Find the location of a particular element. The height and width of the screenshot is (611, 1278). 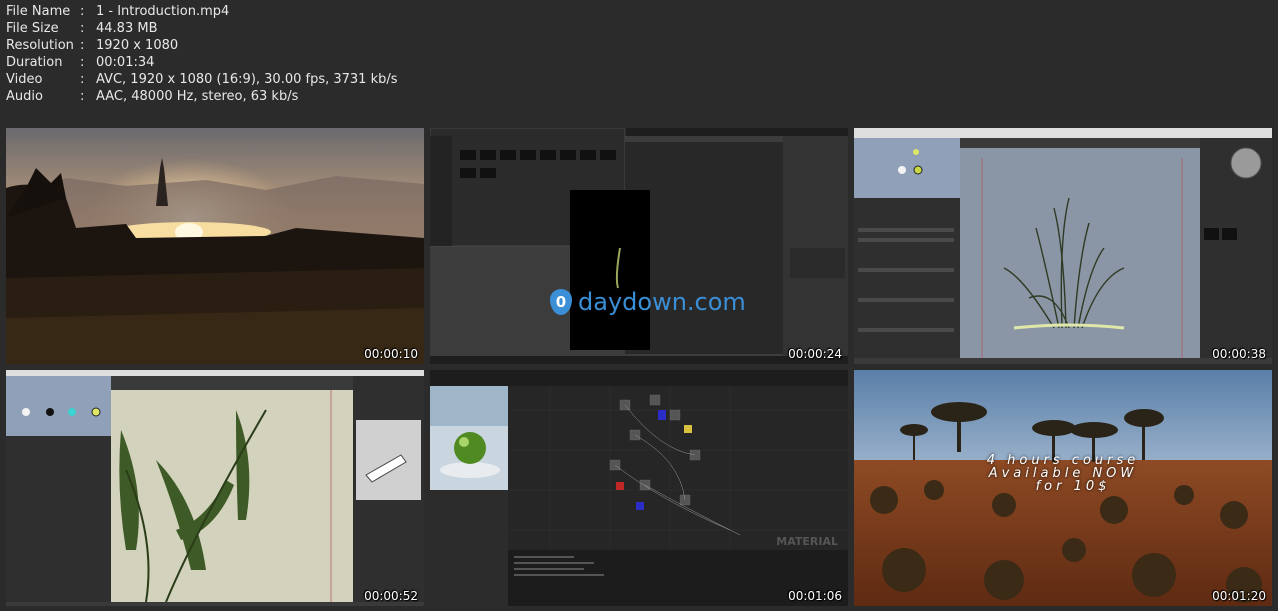

thumbnail-timestamp: 00:00:52 is located at coordinates (391, 596).